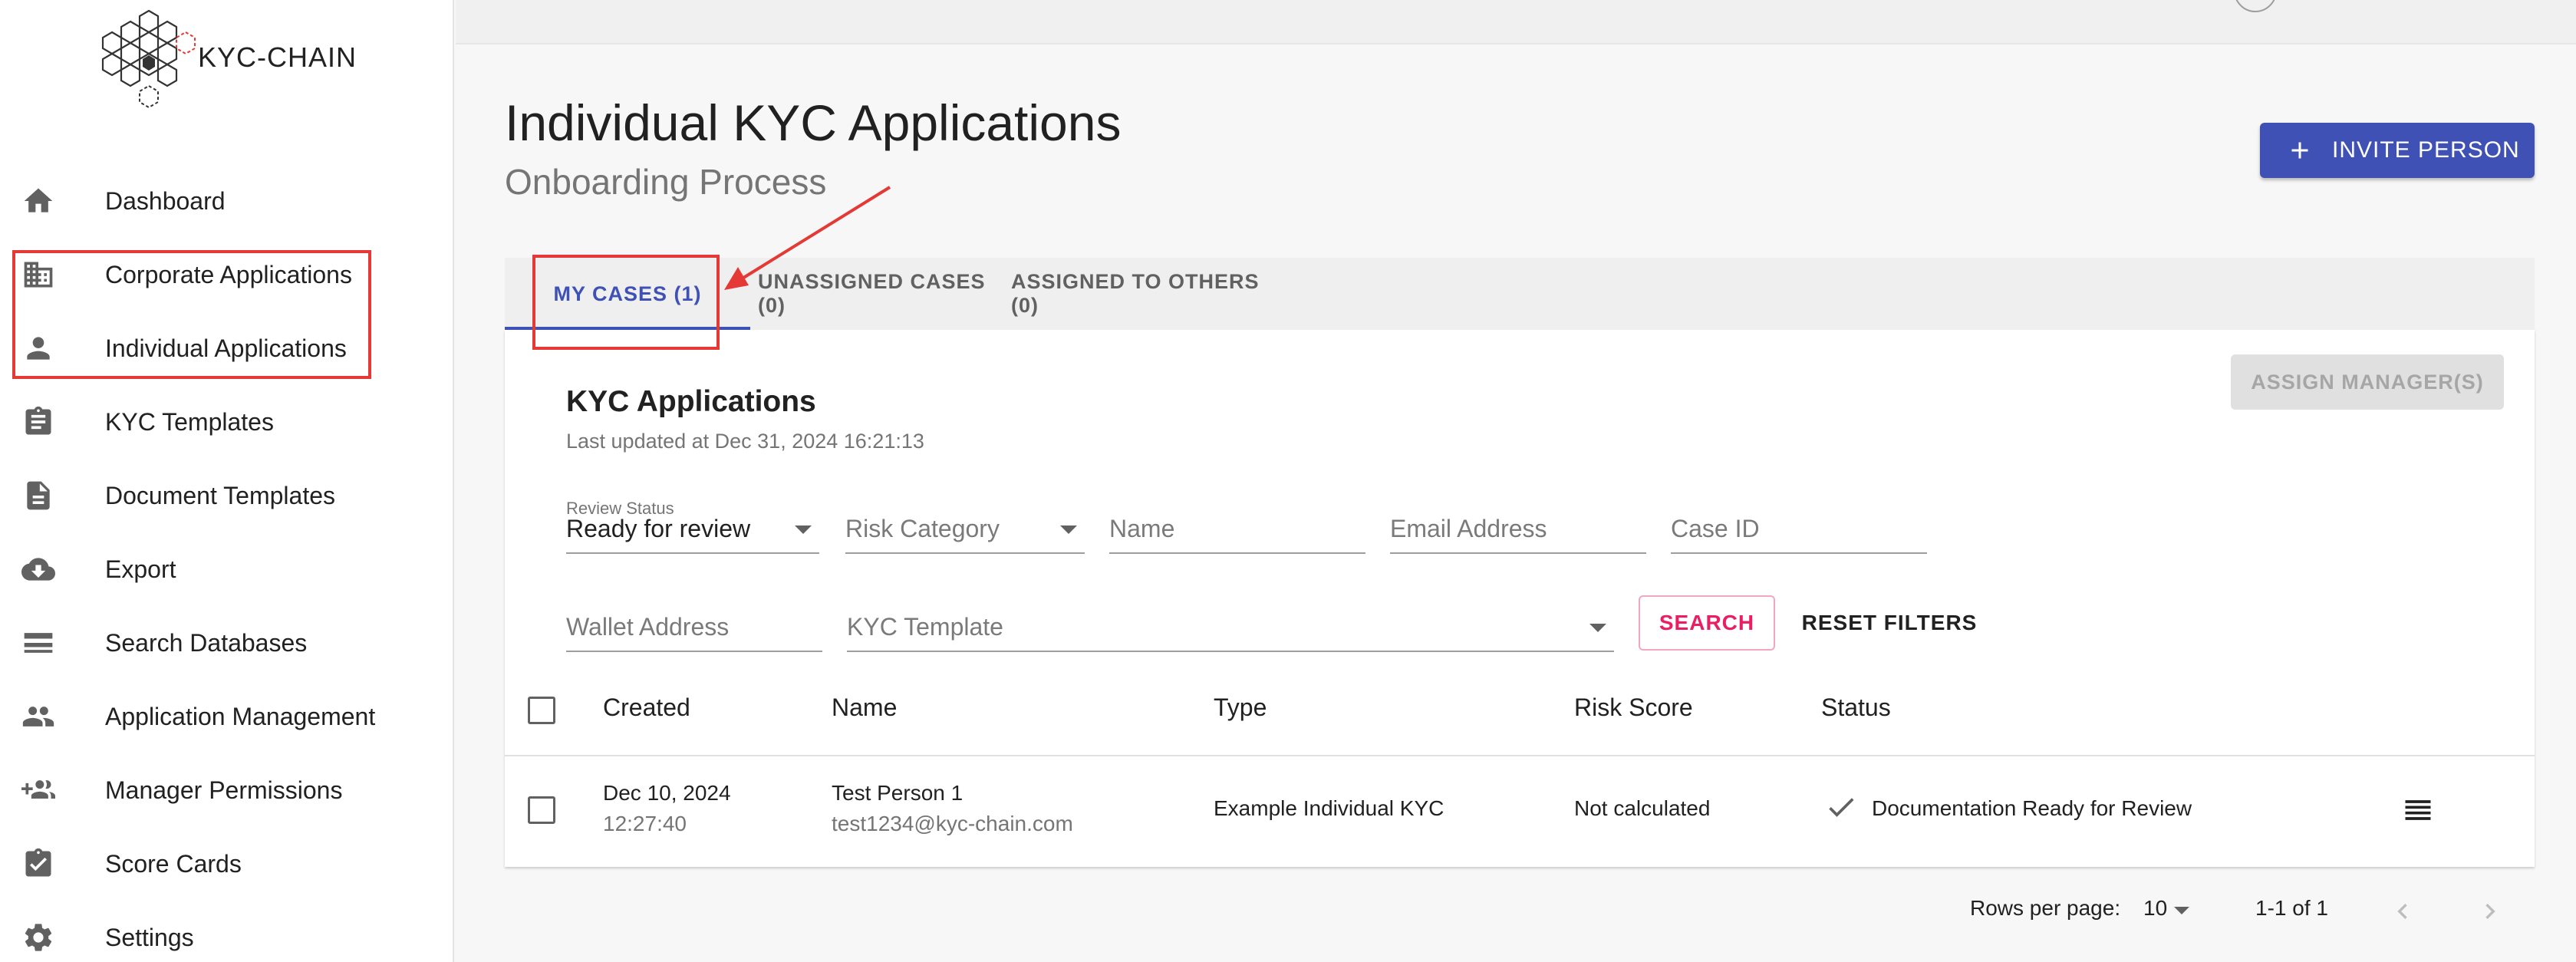  What do you see at coordinates (38, 937) in the screenshot?
I see `gear-icon` at bounding box center [38, 937].